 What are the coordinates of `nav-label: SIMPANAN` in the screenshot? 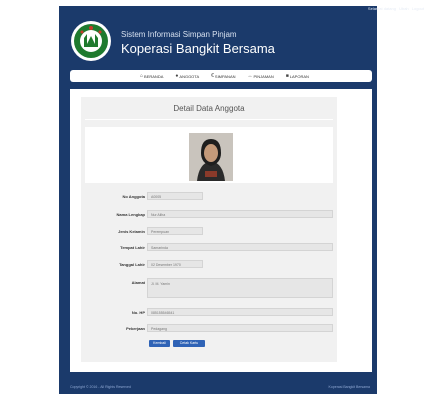 It's located at (225, 76).